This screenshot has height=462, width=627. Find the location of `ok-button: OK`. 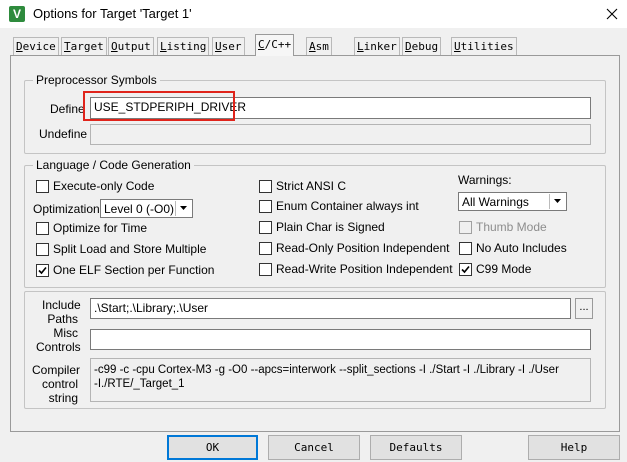

ok-button: OK is located at coordinates (212, 447).